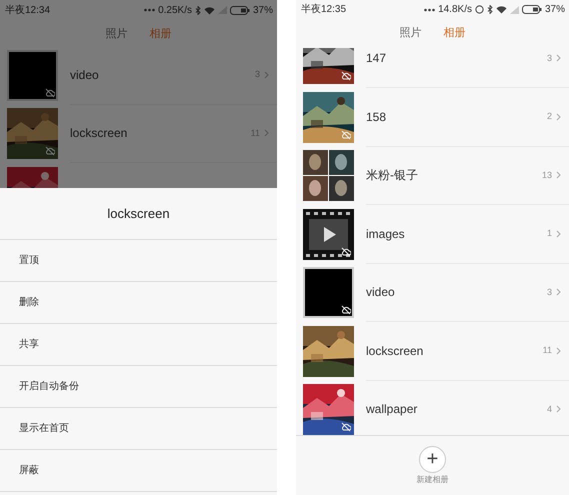 Image resolution: width=569 pixels, height=495 pixels. What do you see at coordinates (138, 214) in the screenshot?
I see `sheet-title: lockscreen` at bounding box center [138, 214].